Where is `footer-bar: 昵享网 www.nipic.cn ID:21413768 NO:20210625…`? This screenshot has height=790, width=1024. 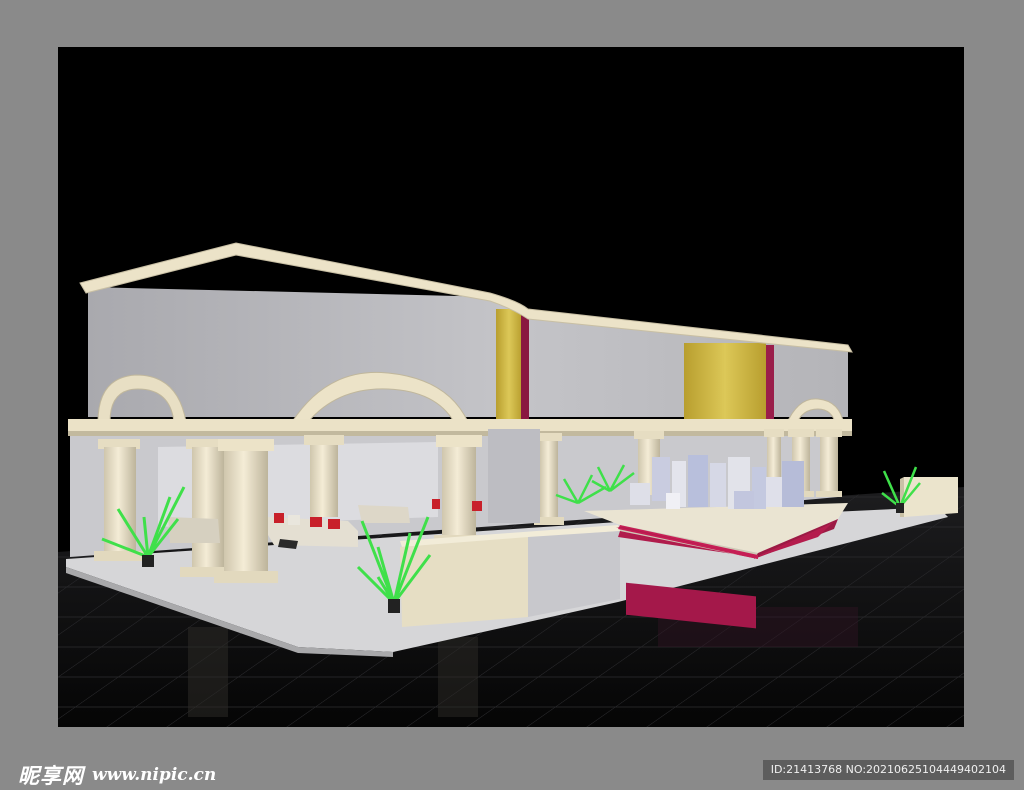 footer-bar: 昵享网 www.nipic.cn ID:21413768 NO:20210625… is located at coordinates (512, 770).